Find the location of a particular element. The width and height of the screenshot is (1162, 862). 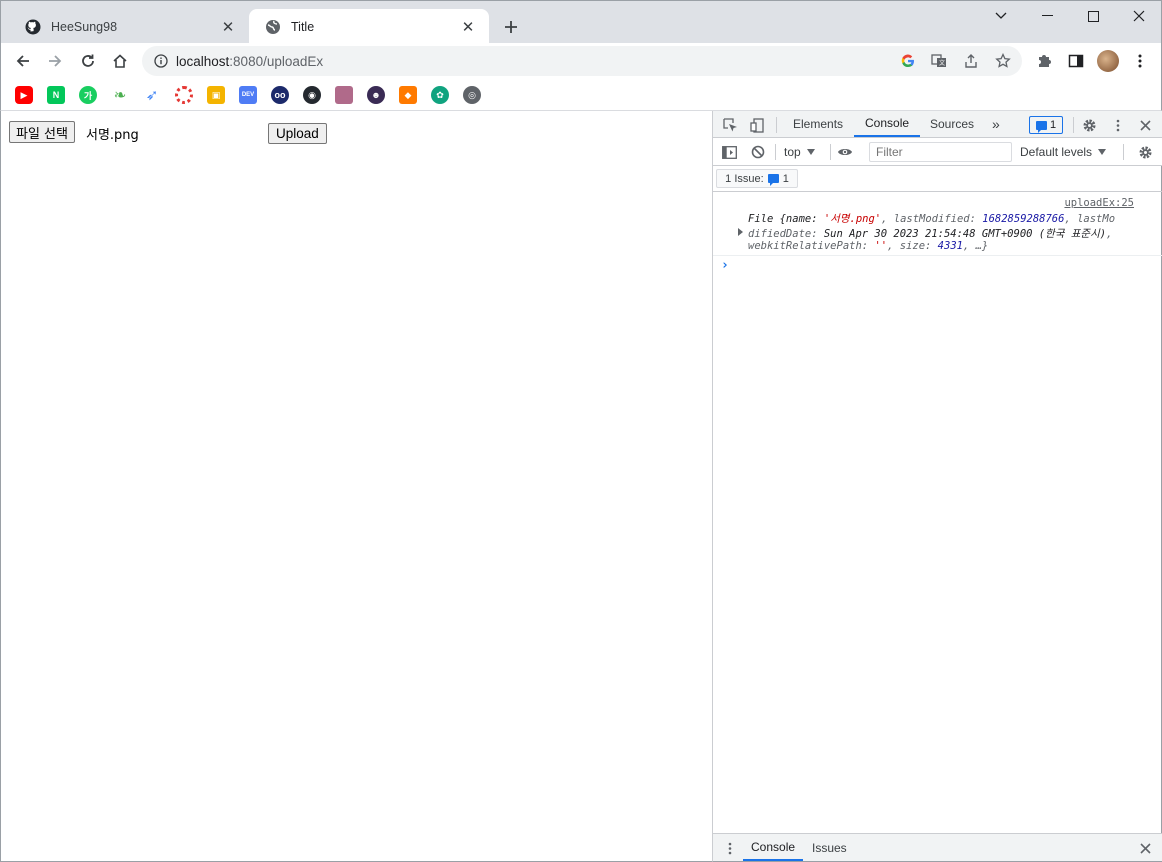

globe-icon: ◎ is located at coordinates (472, 95).